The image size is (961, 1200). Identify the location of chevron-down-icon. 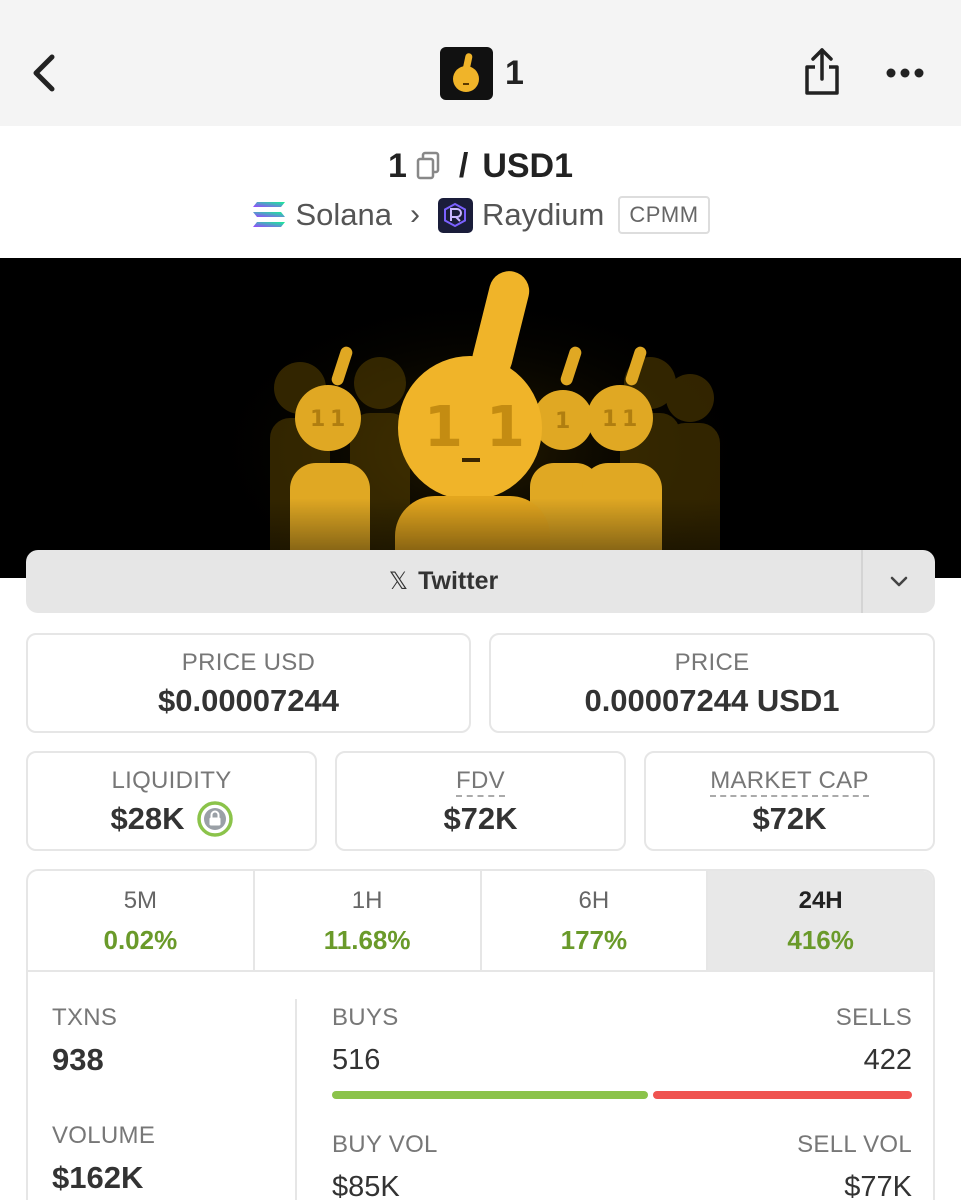
(899, 581).